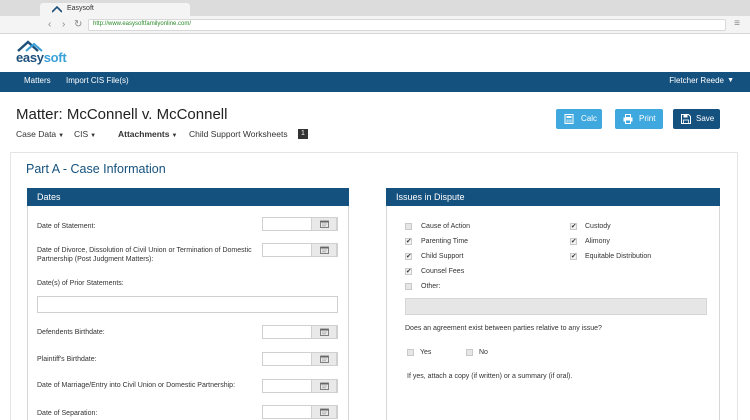 This screenshot has height=420, width=750. I want to click on prior-statements-label: Date(s) of Prior Statements:, so click(80, 283).